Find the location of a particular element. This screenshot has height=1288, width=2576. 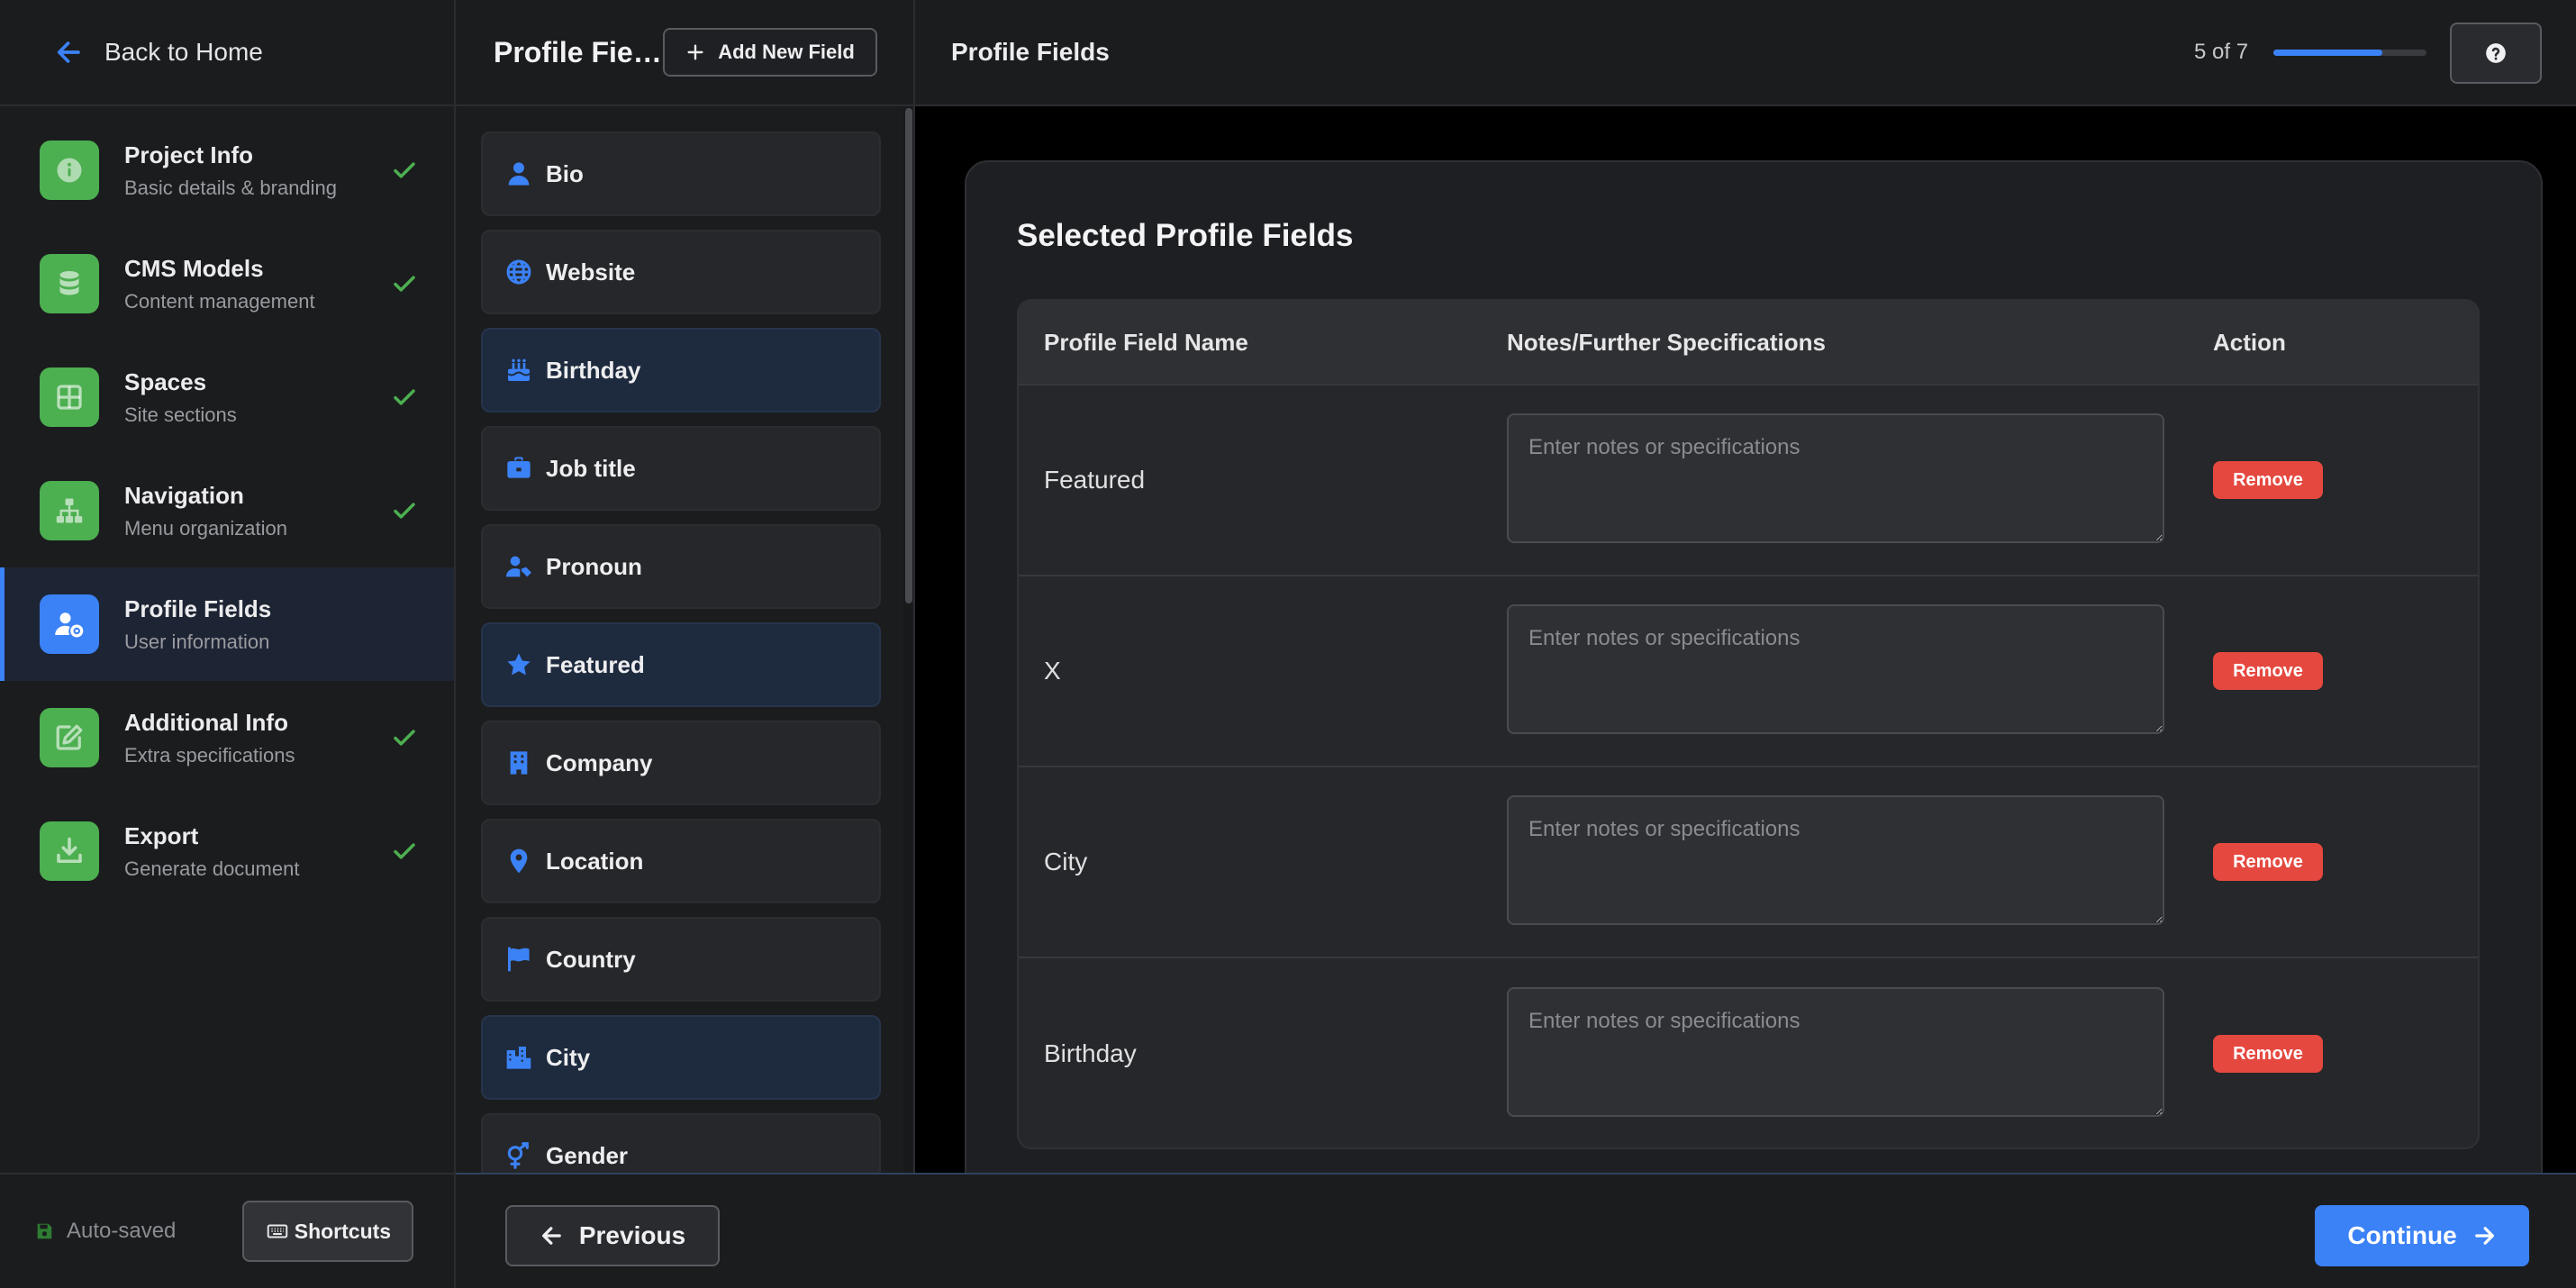

step-subtitle: Basic details & branding is located at coordinates (231, 187).